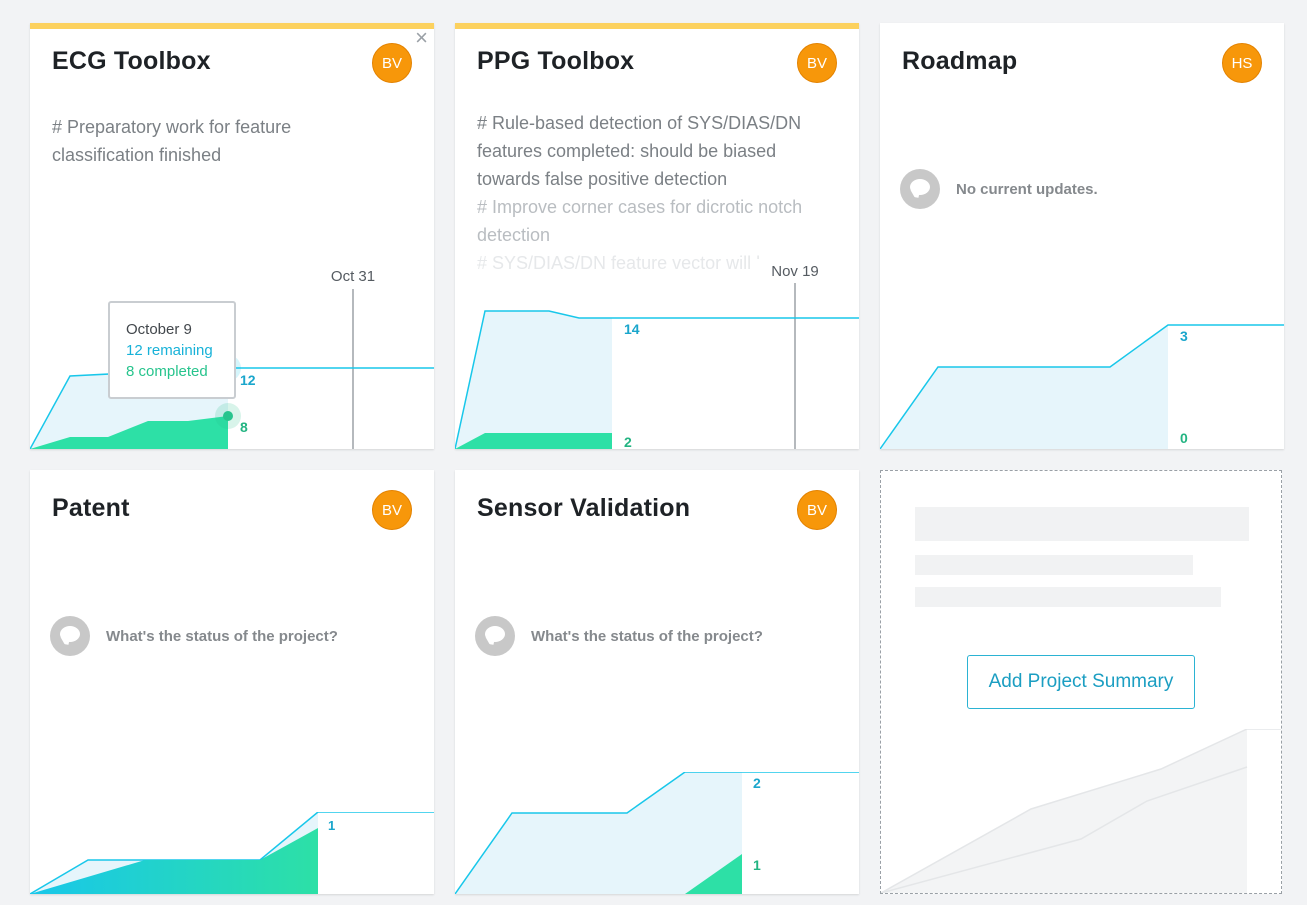 This screenshot has height=905, width=1307. What do you see at coordinates (137, 155) in the screenshot?
I see `summary-line: classification finished` at bounding box center [137, 155].